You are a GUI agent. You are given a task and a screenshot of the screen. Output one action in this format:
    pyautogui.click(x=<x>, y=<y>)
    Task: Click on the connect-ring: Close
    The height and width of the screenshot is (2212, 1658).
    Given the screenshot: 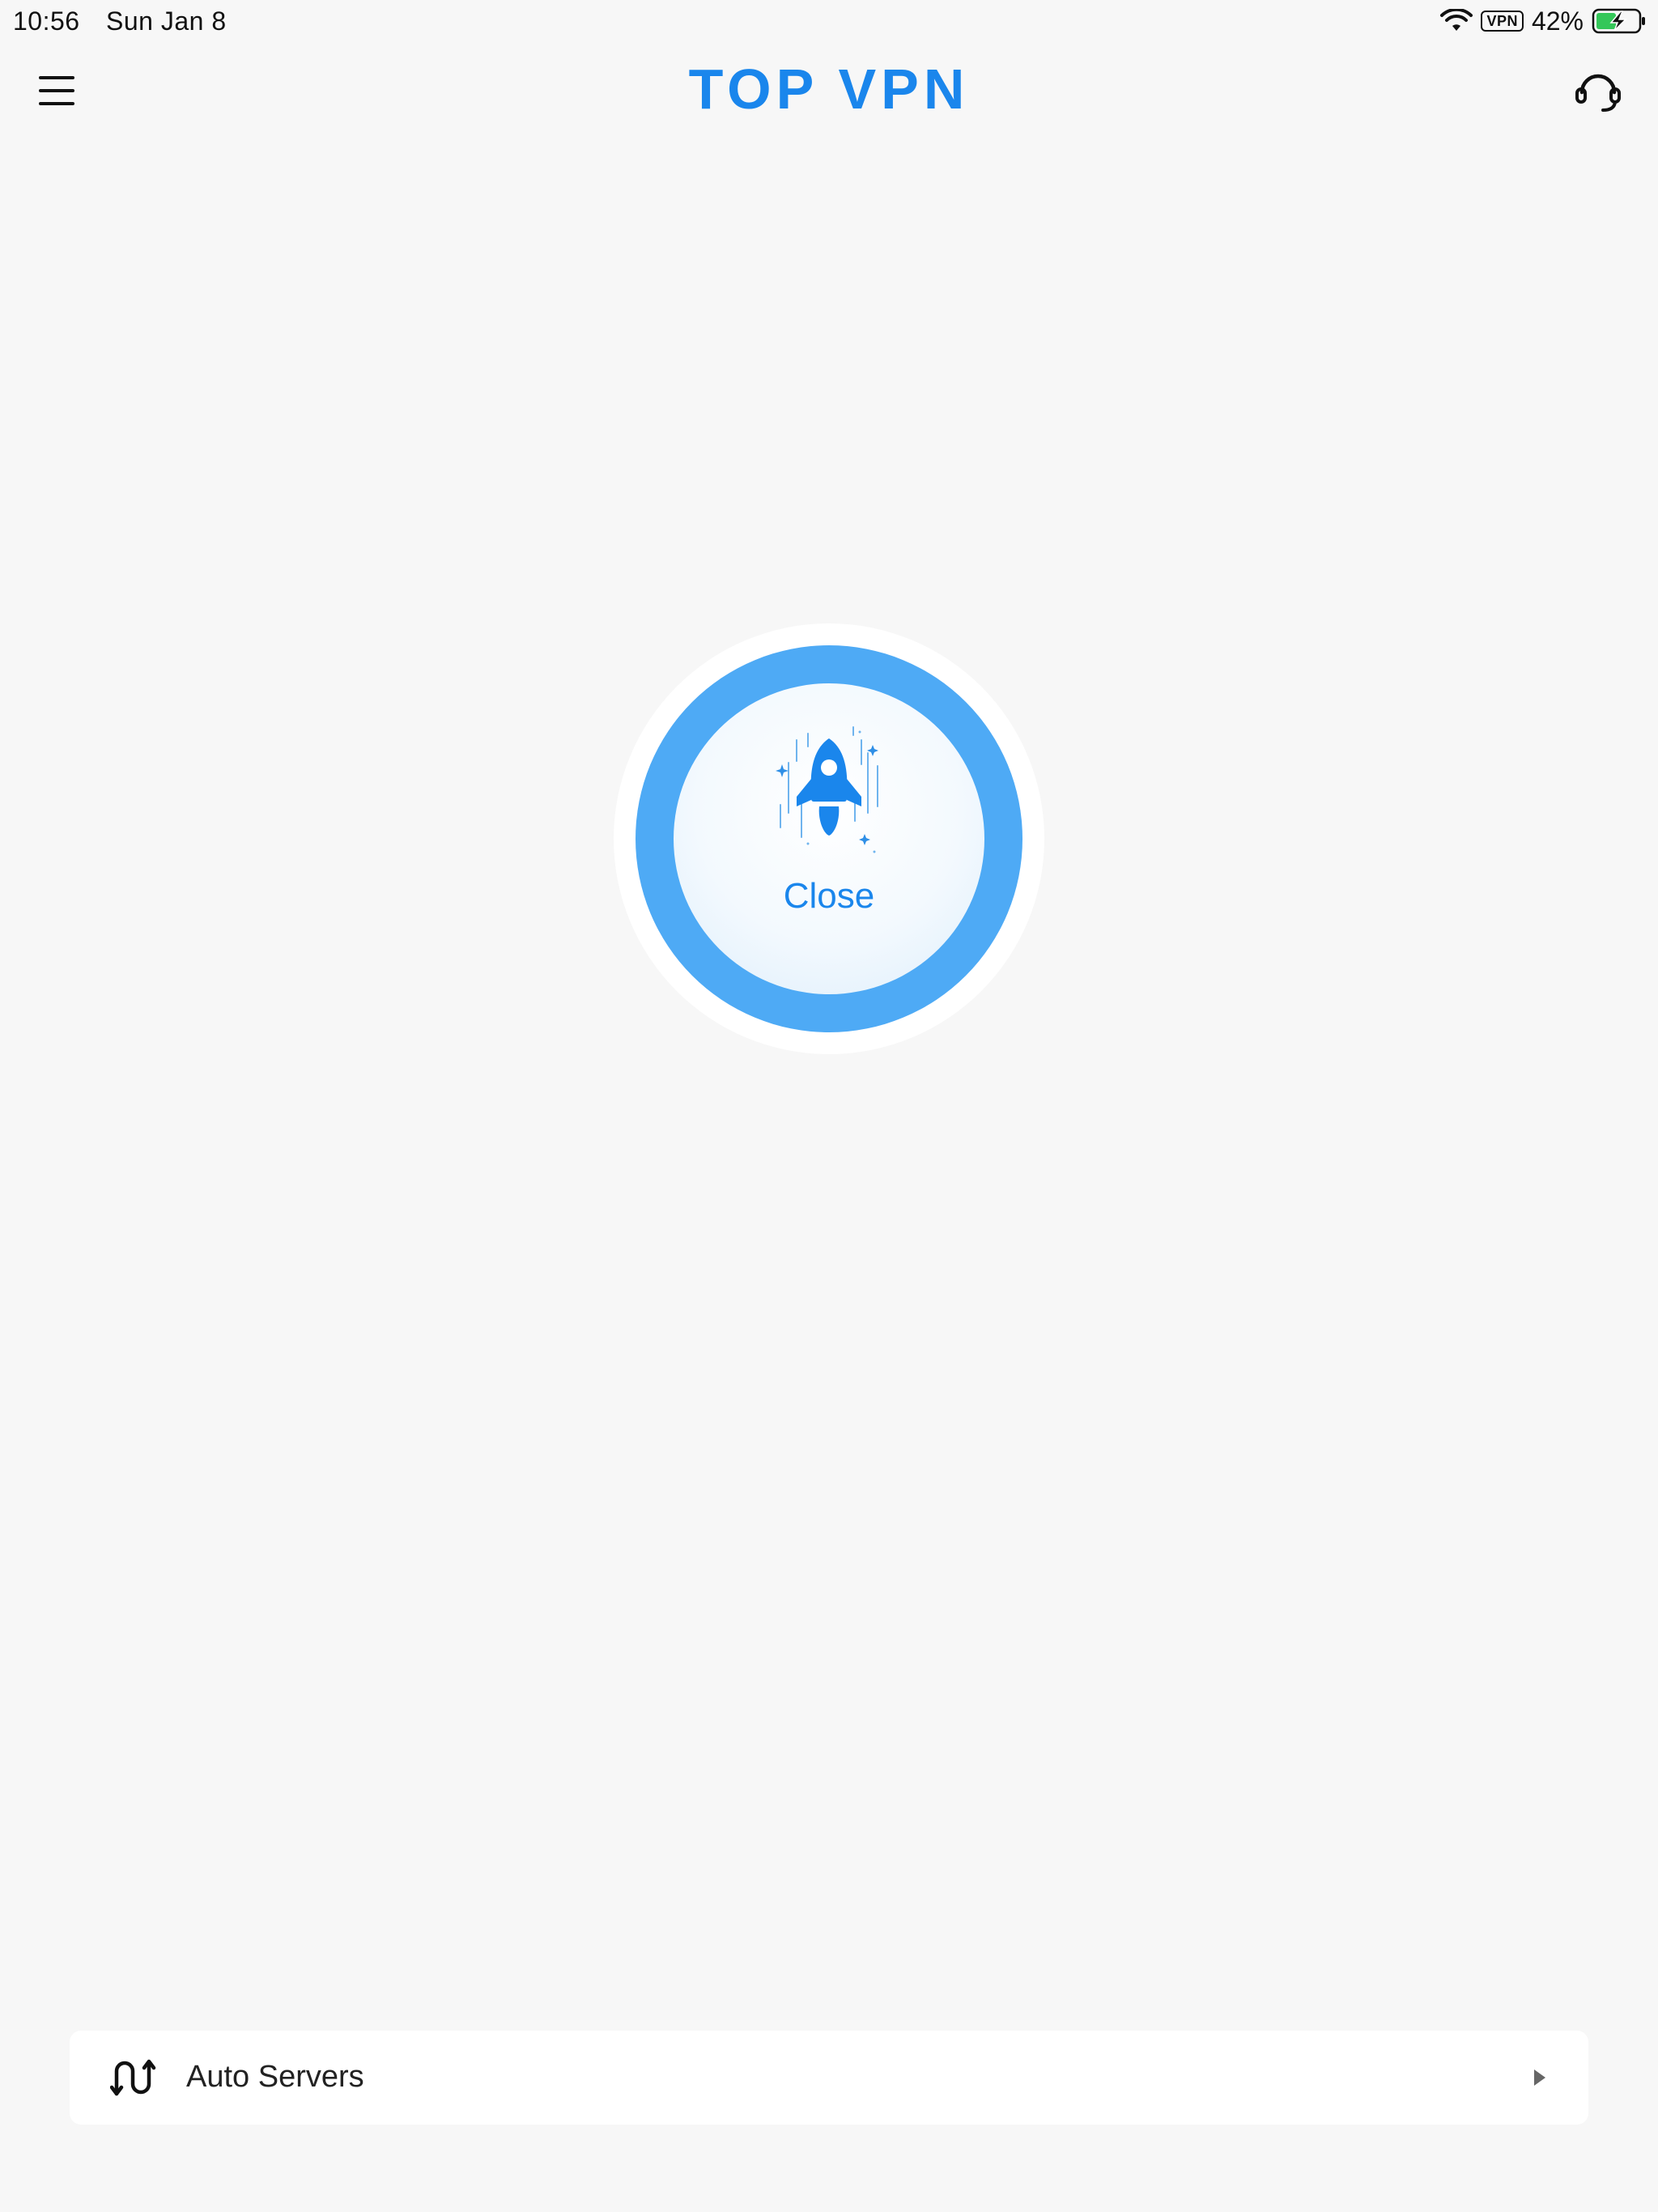 What is the action you would take?
    pyautogui.click(x=829, y=839)
    